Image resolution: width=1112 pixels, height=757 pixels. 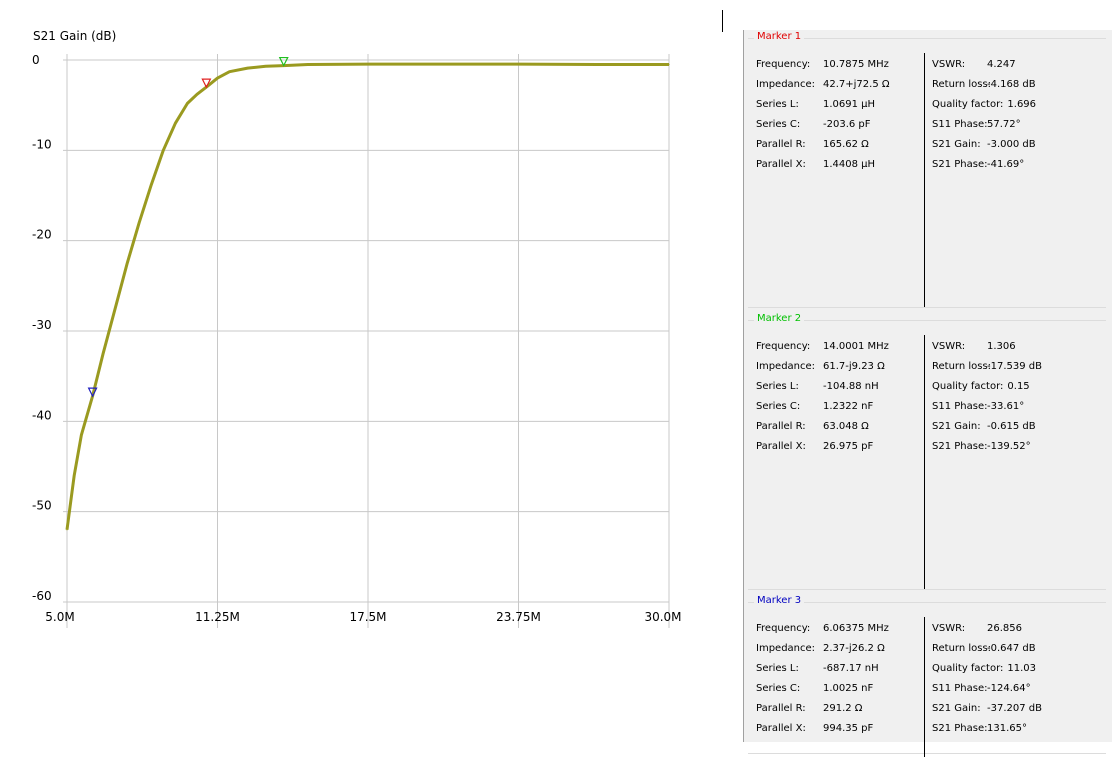 I want to click on y-tick-label: -10, so click(x=42, y=144).